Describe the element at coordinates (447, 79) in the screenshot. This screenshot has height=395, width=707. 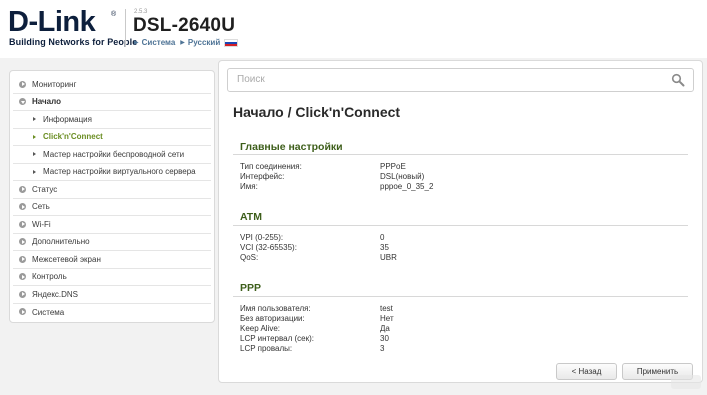
I see `search-input` at that location.